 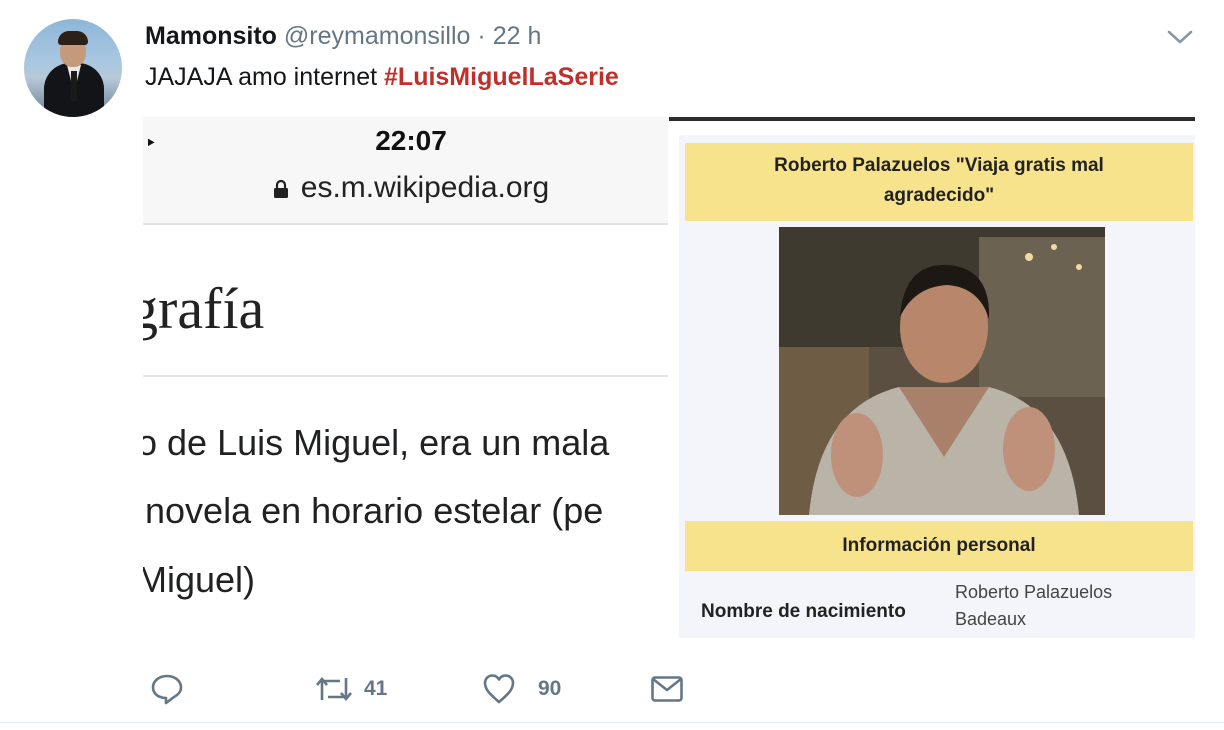 I want to click on wiki-section-heading: grafía, so click(x=204, y=308).